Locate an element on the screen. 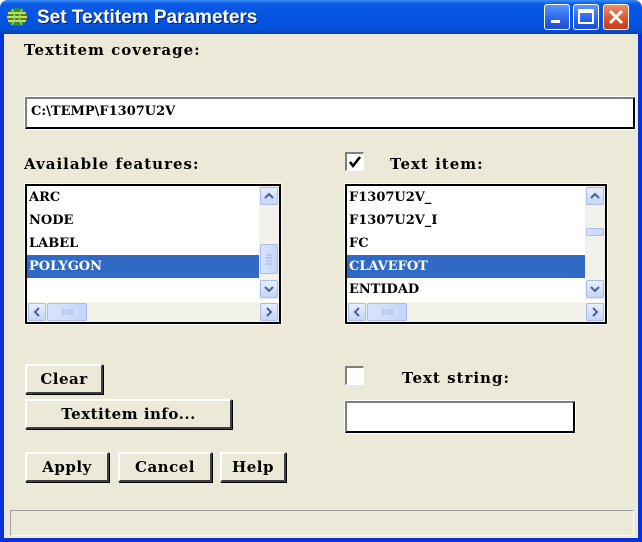 The width and height of the screenshot is (642, 542). list-item: ARC is located at coordinates (143, 197).